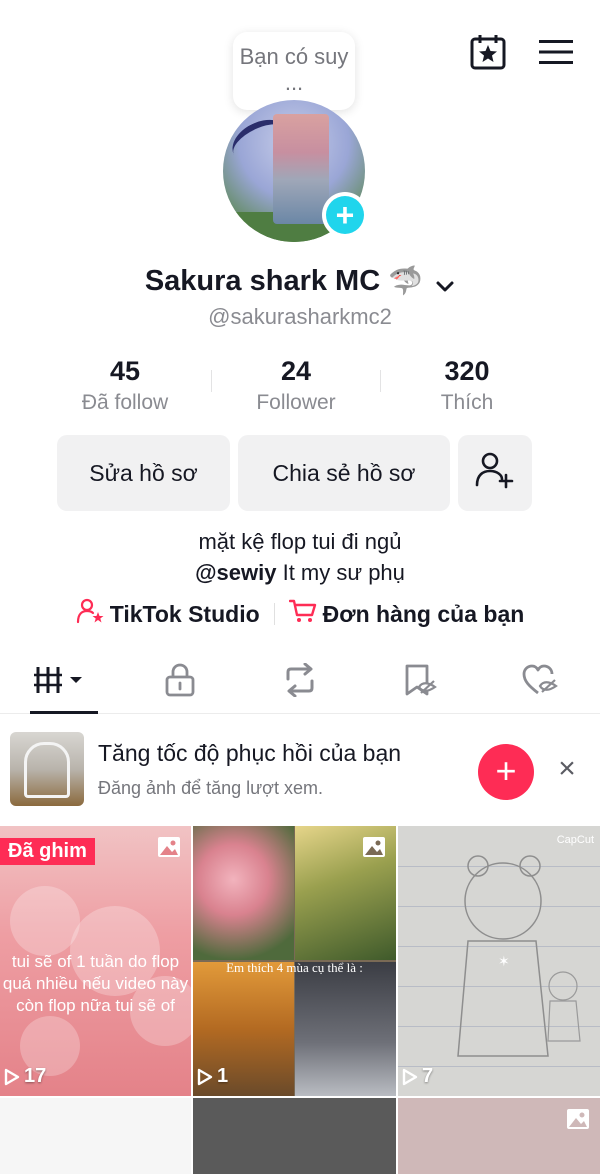 This screenshot has height=1174, width=600. I want to click on pinned-badge: Đã ghim, so click(47, 851).